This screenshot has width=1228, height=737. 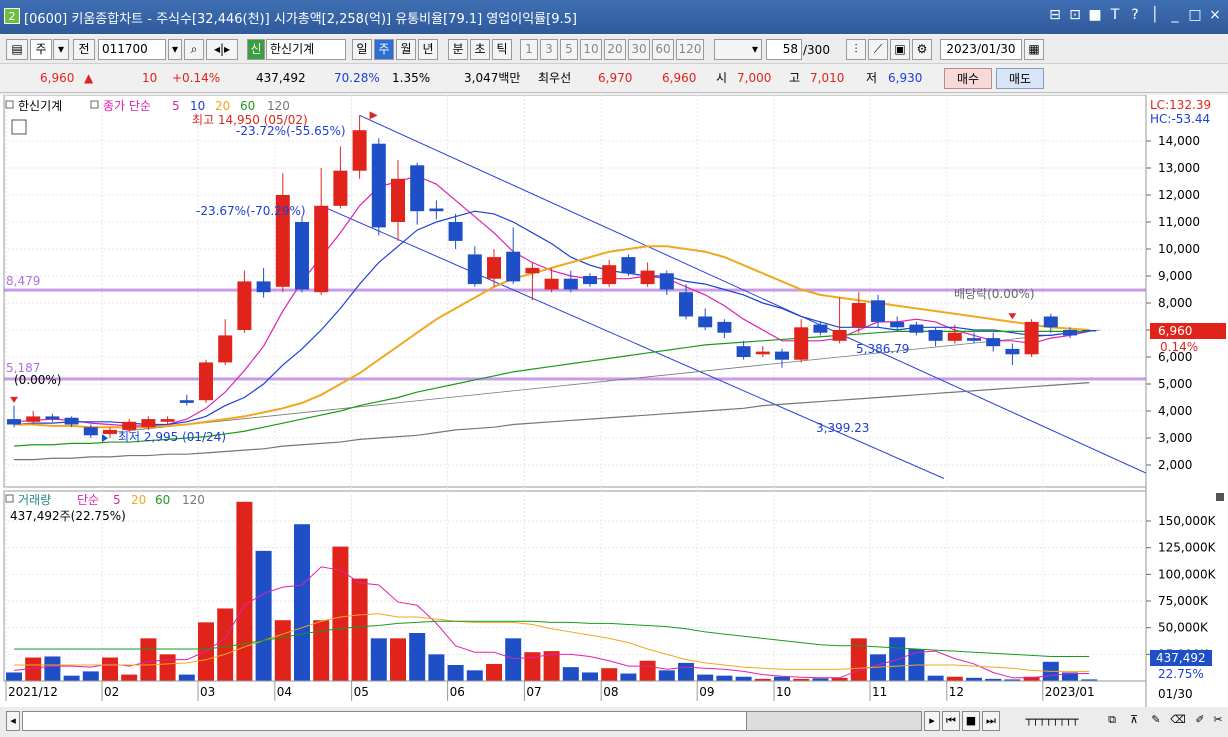 I want to click on period-year-button: 년, so click(x=428, y=49).